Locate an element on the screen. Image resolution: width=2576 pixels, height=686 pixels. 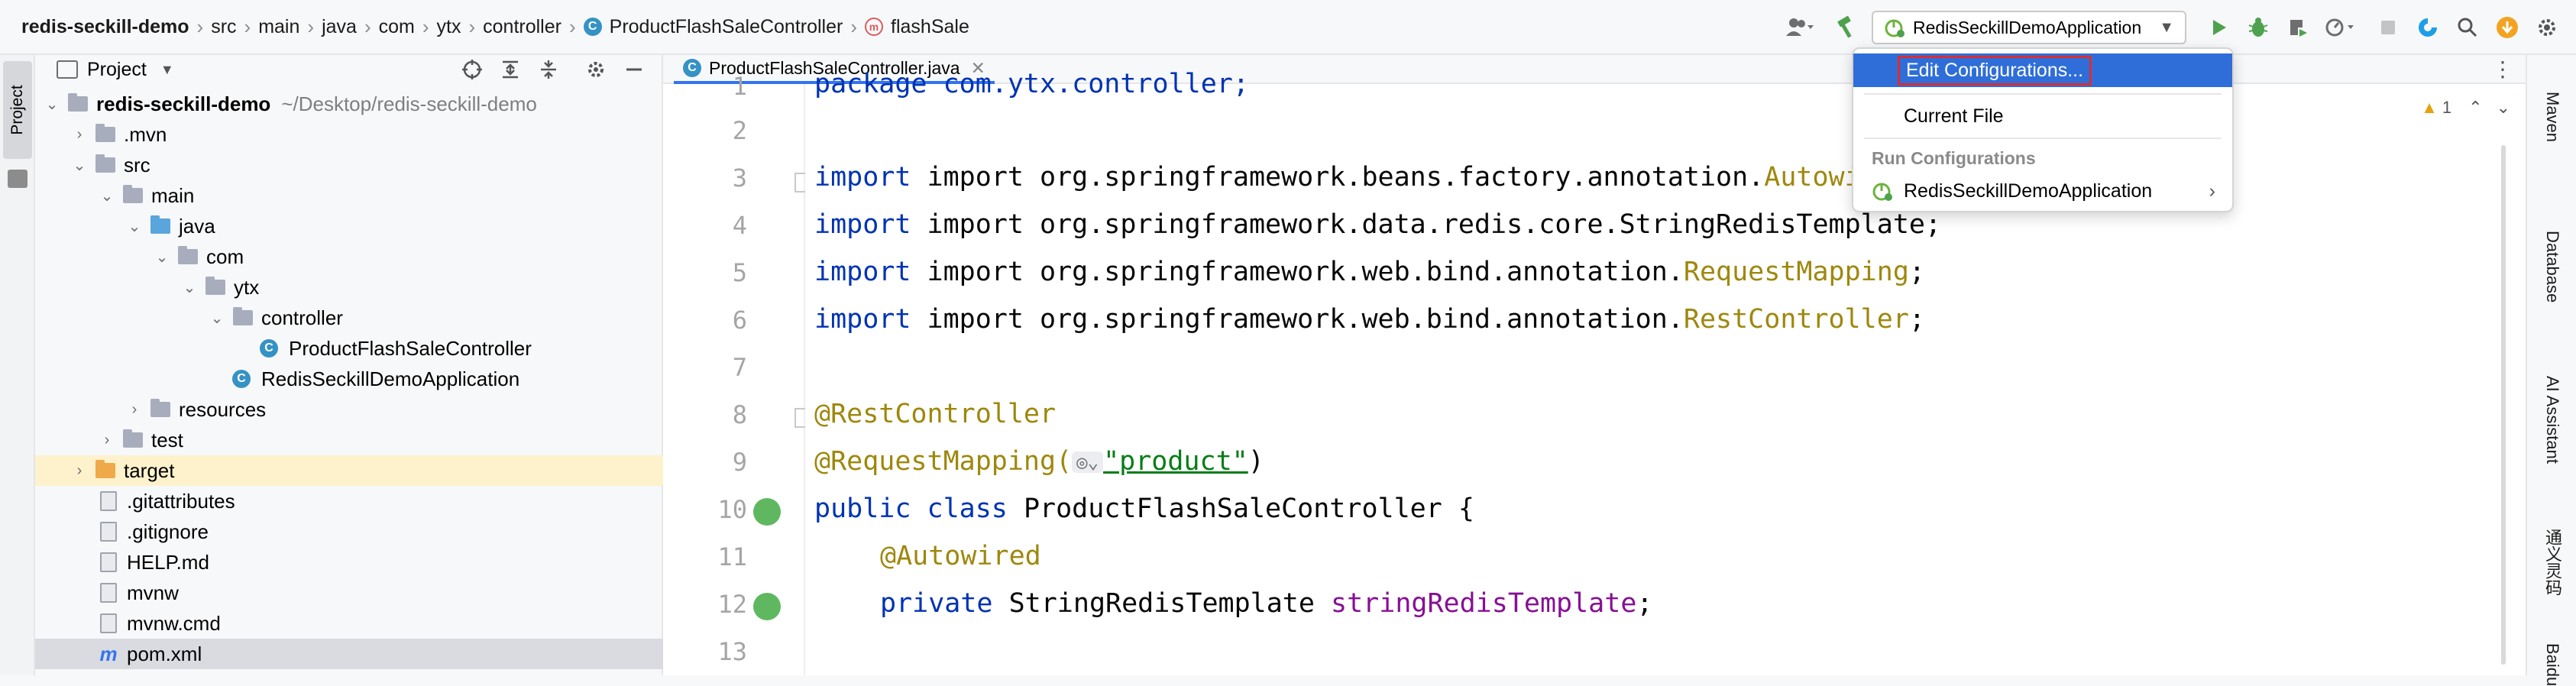
left-tool-stripe: Project is located at coordinates (17, 365).